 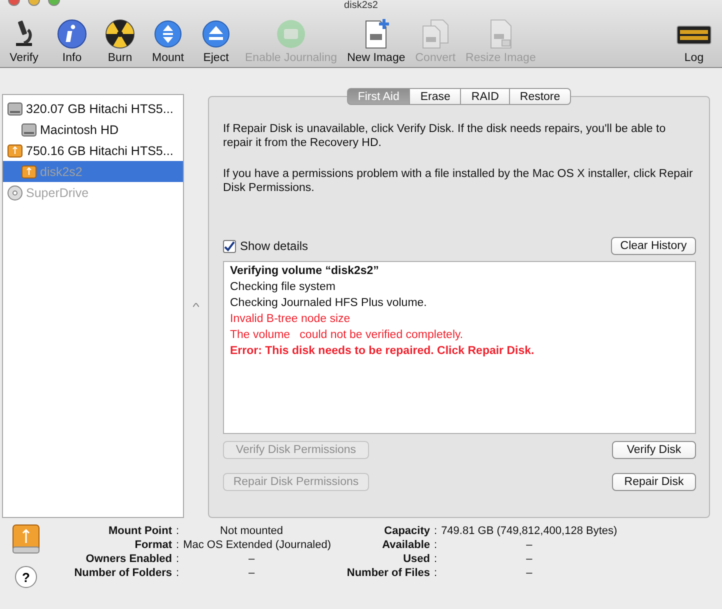 I want to click on radiation-icon, so click(x=120, y=34).